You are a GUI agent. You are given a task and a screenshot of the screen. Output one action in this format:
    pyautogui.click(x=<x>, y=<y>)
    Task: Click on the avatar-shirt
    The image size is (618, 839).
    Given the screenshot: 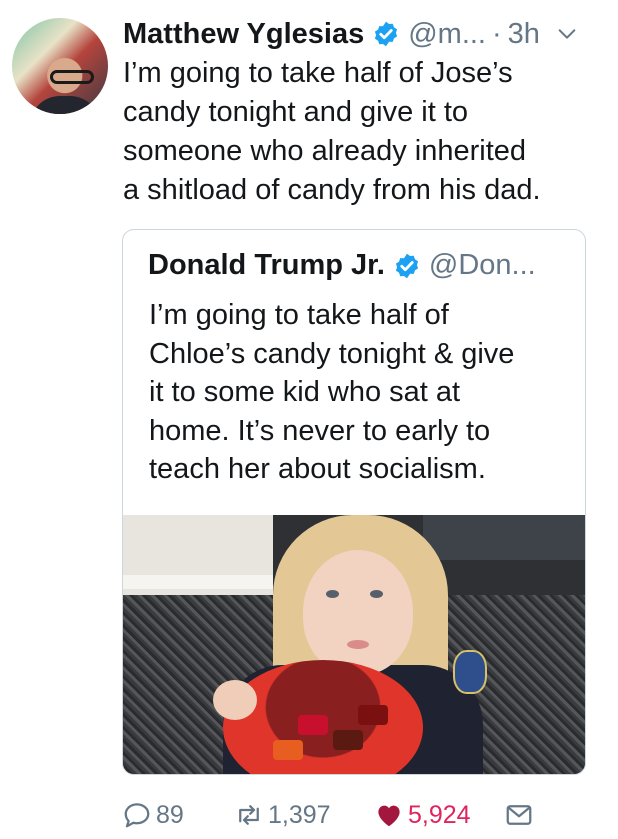 What is the action you would take?
    pyautogui.click(x=65, y=105)
    